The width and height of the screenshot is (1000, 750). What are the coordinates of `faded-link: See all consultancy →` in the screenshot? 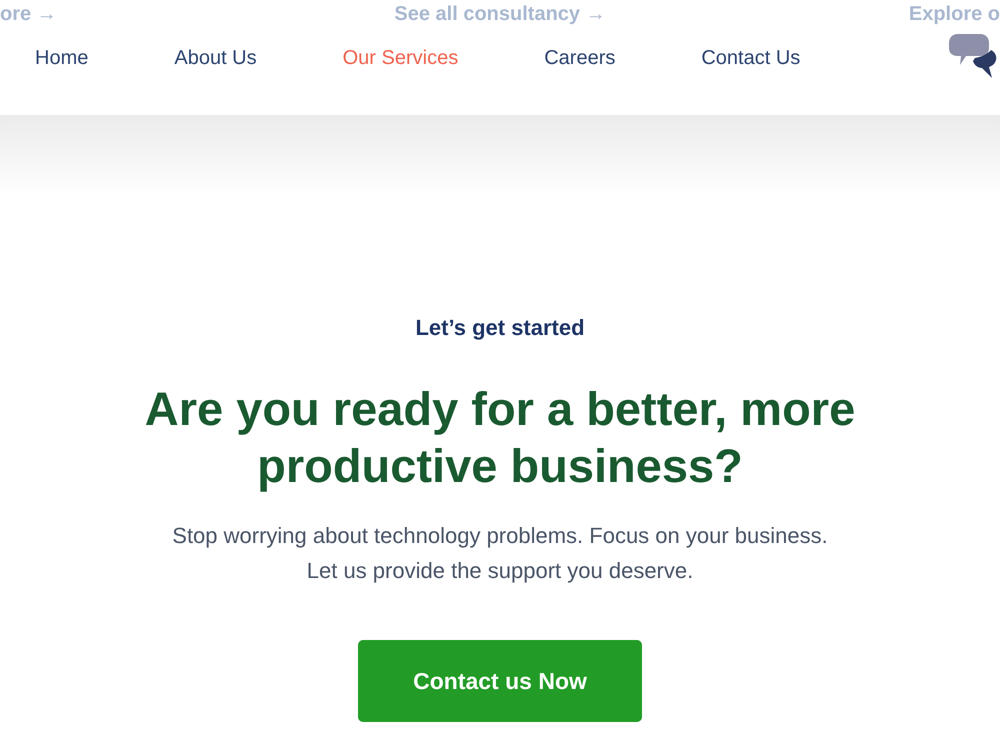 It's located at (500, 14).